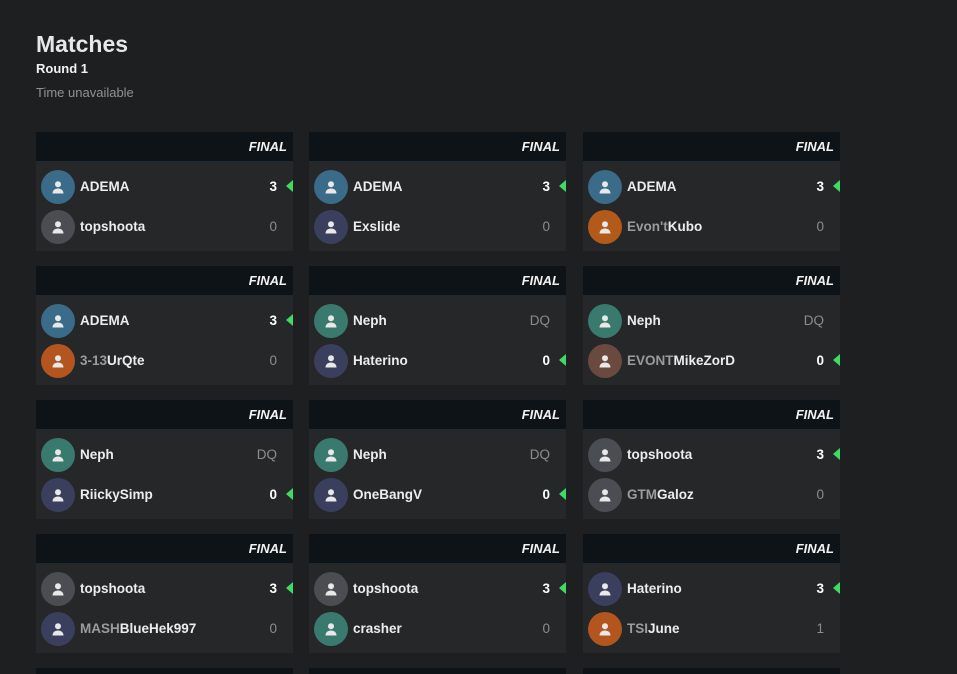  What do you see at coordinates (647, 226) in the screenshot?
I see `player-team-prefix: Evon't` at bounding box center [647, 226].